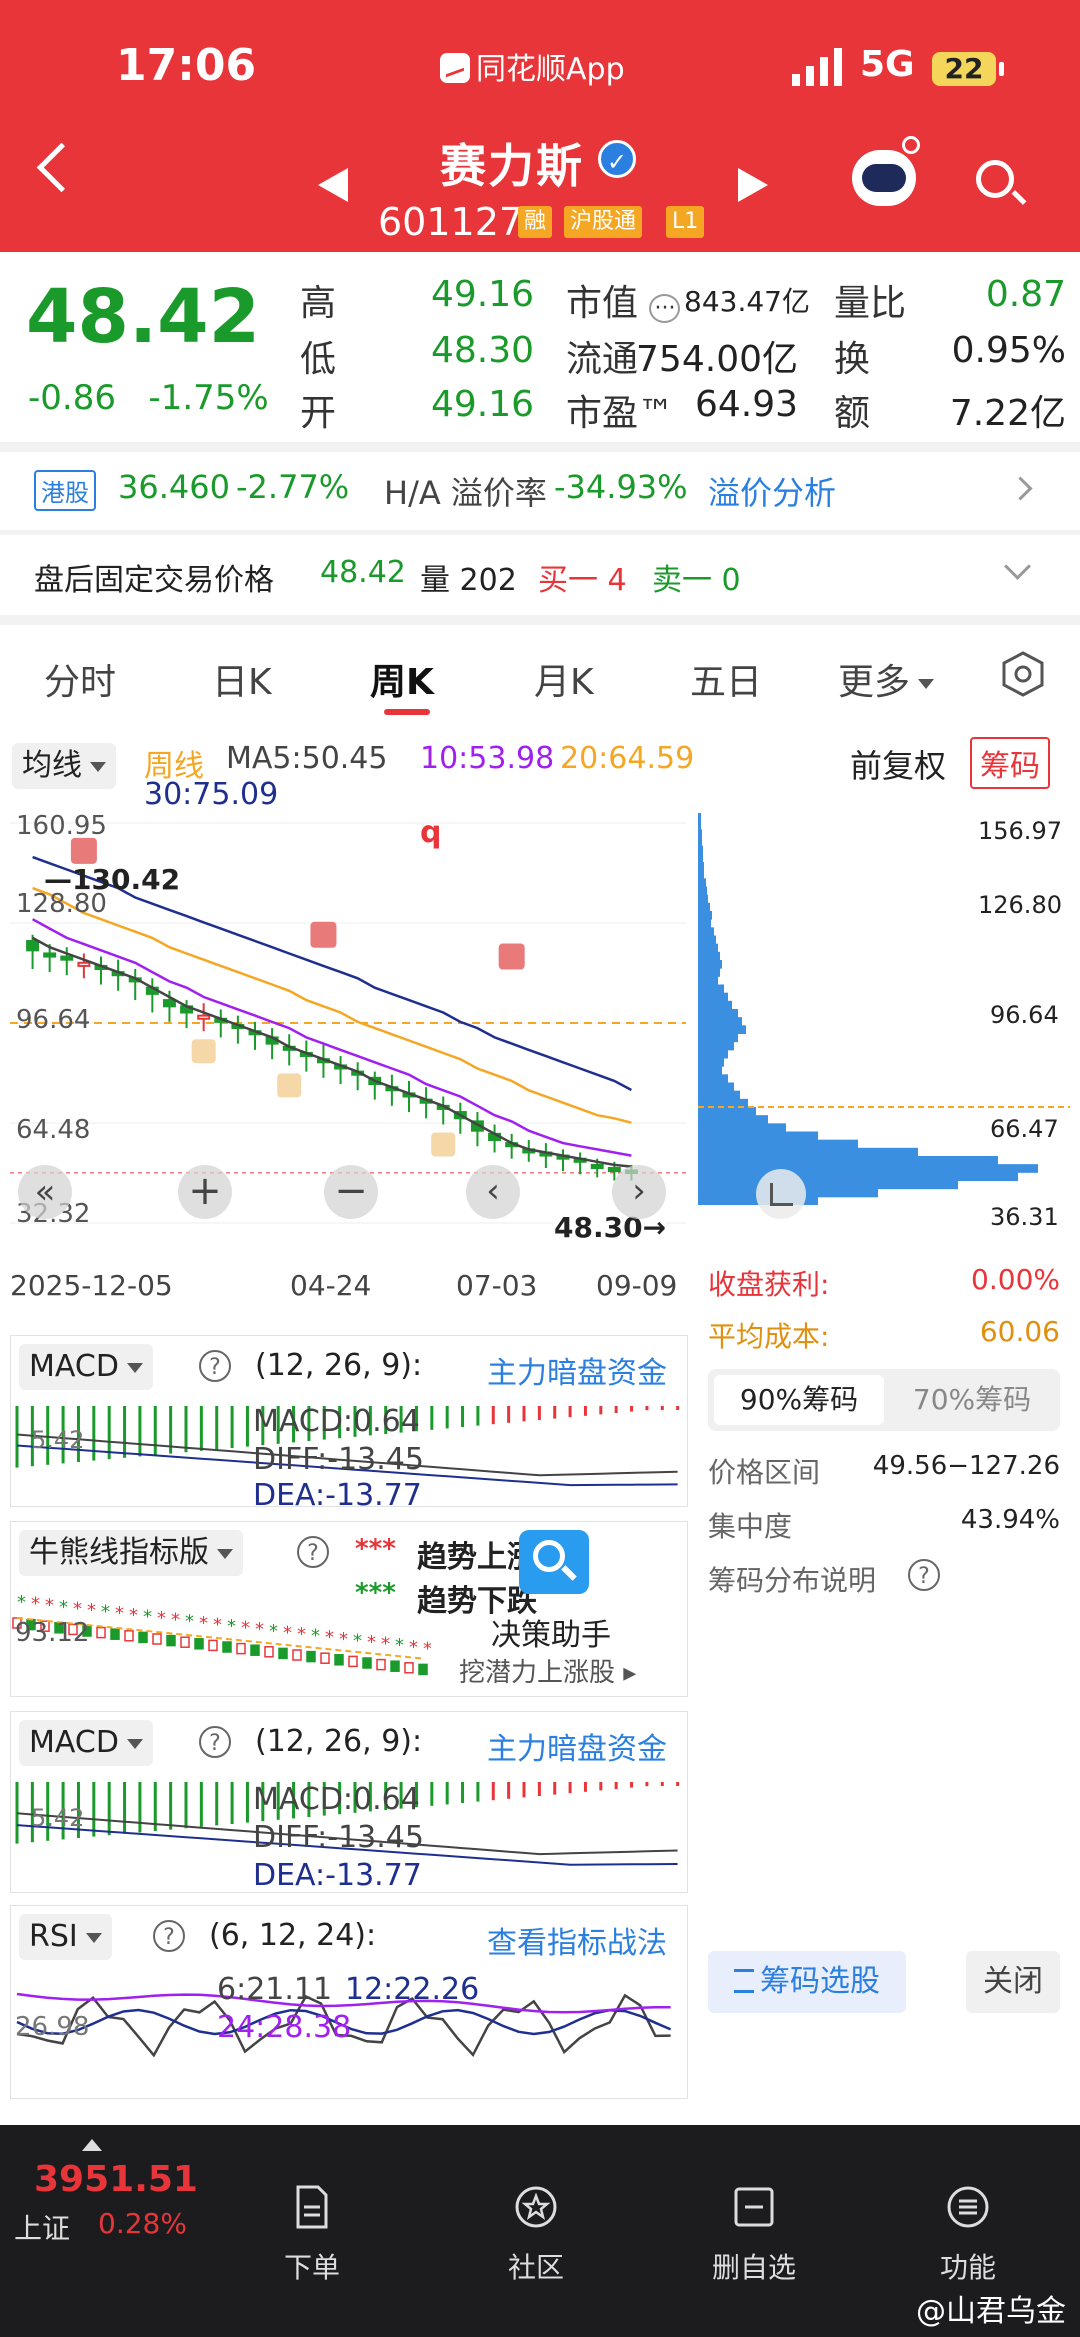 This screenshot has height=2337, width=1080. What do you see at coordinates (1010, 763) in the screenshot?
I see `chip-distribution-button: 筹码` at bounding box center [1010, 763].